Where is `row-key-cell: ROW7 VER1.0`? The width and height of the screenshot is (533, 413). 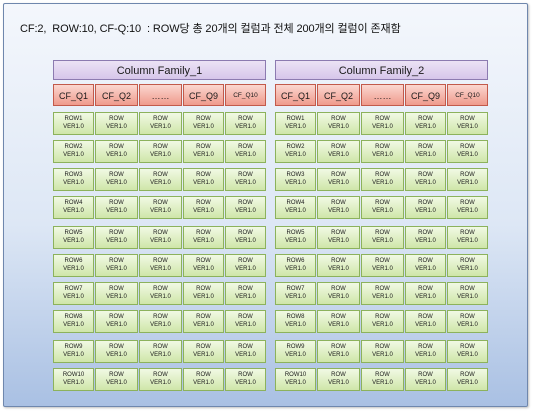
row-key-cell: ROW7 VER1.0 is located at coordinates (295, 293).